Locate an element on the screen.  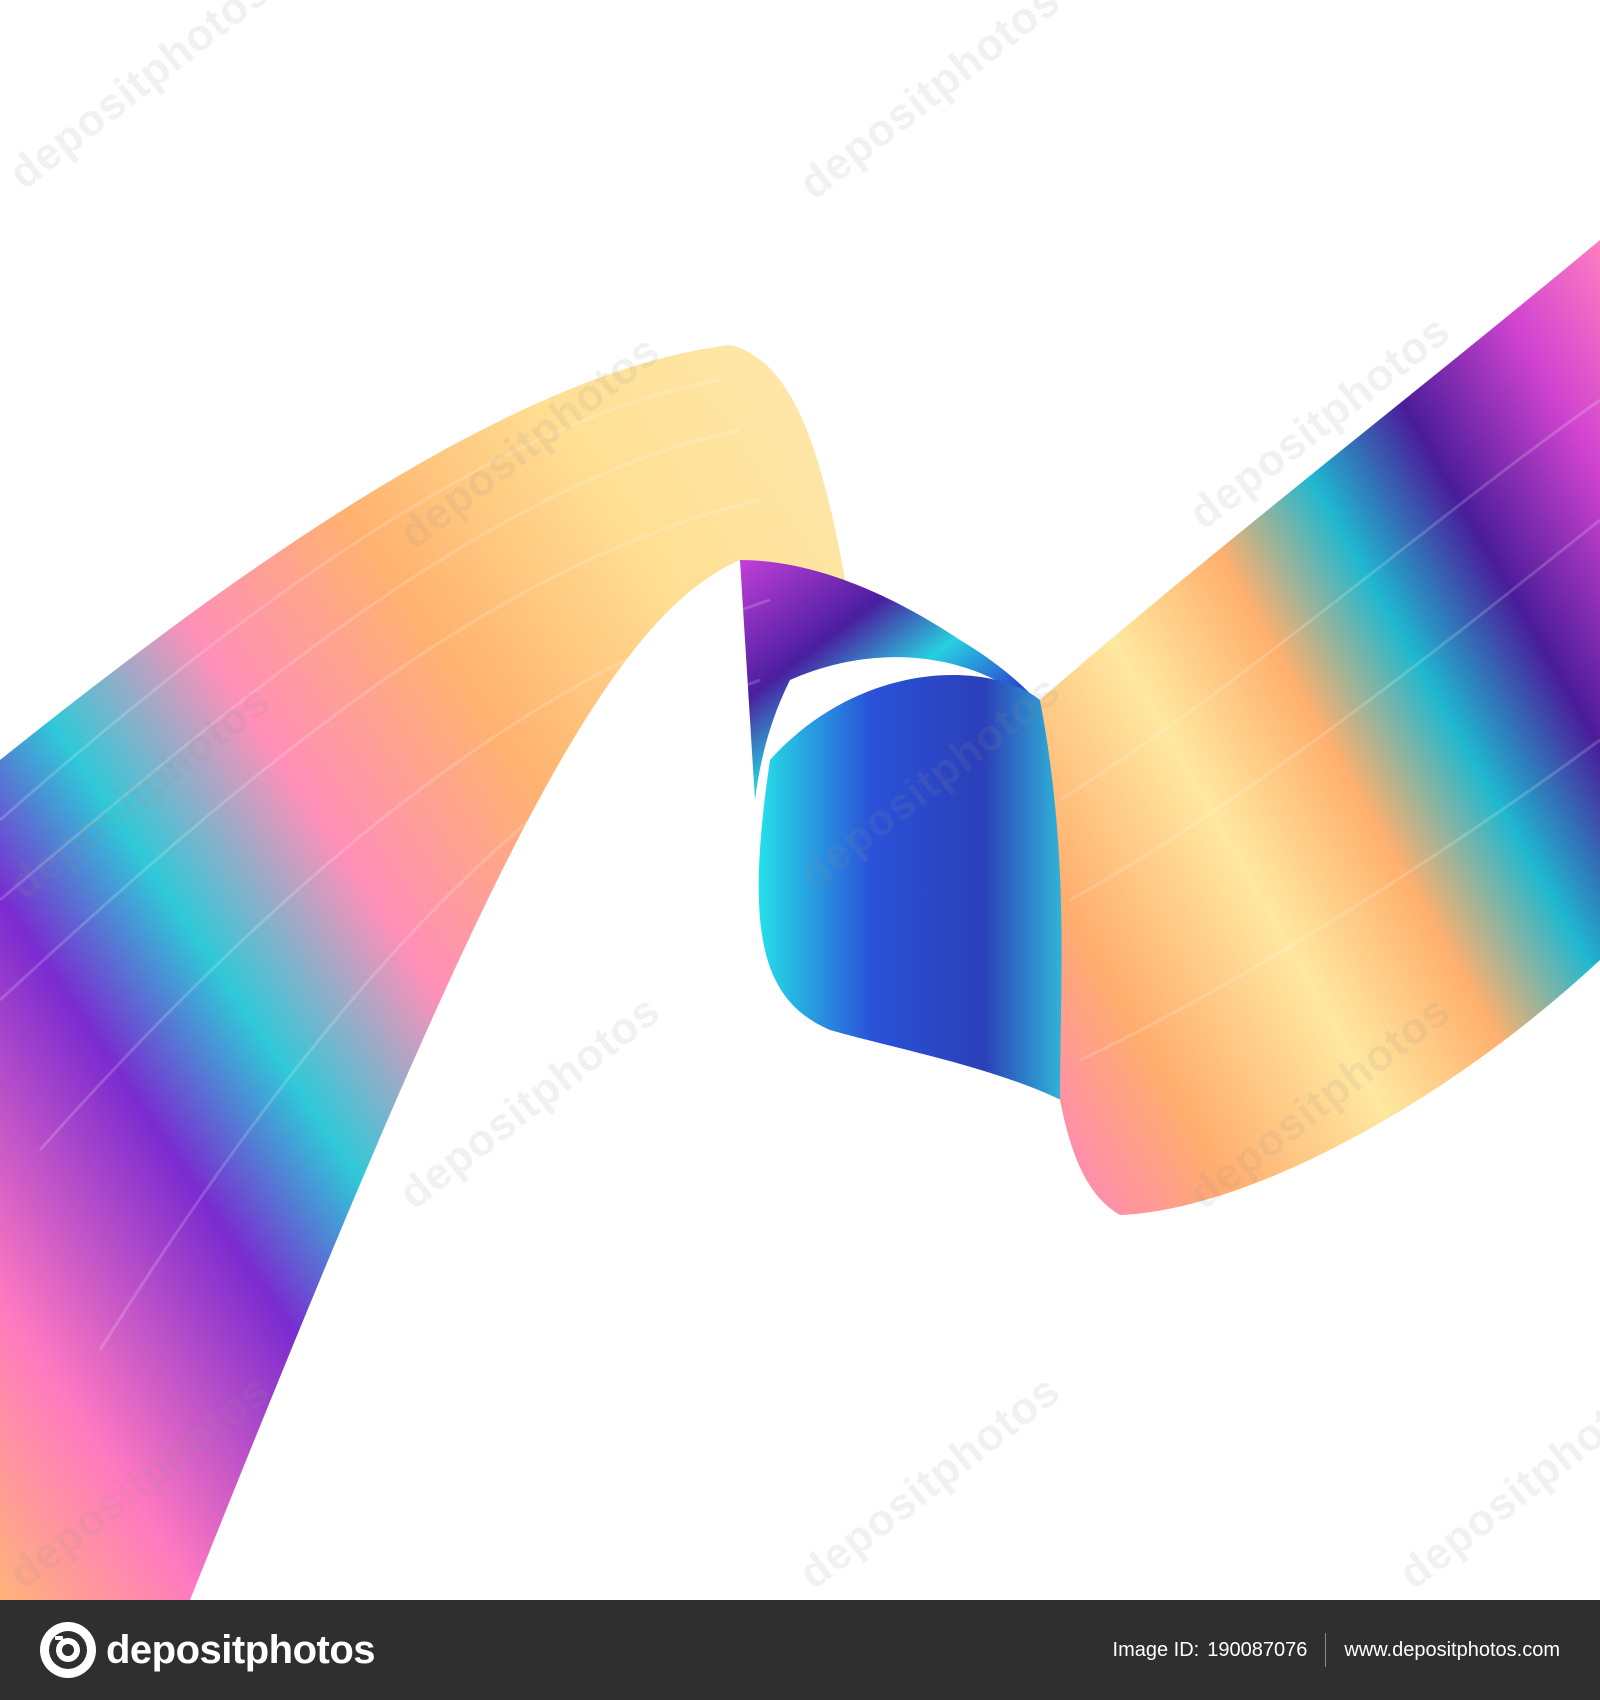
image-id-label: Image ID: is located at coordinates (1156, 1649).